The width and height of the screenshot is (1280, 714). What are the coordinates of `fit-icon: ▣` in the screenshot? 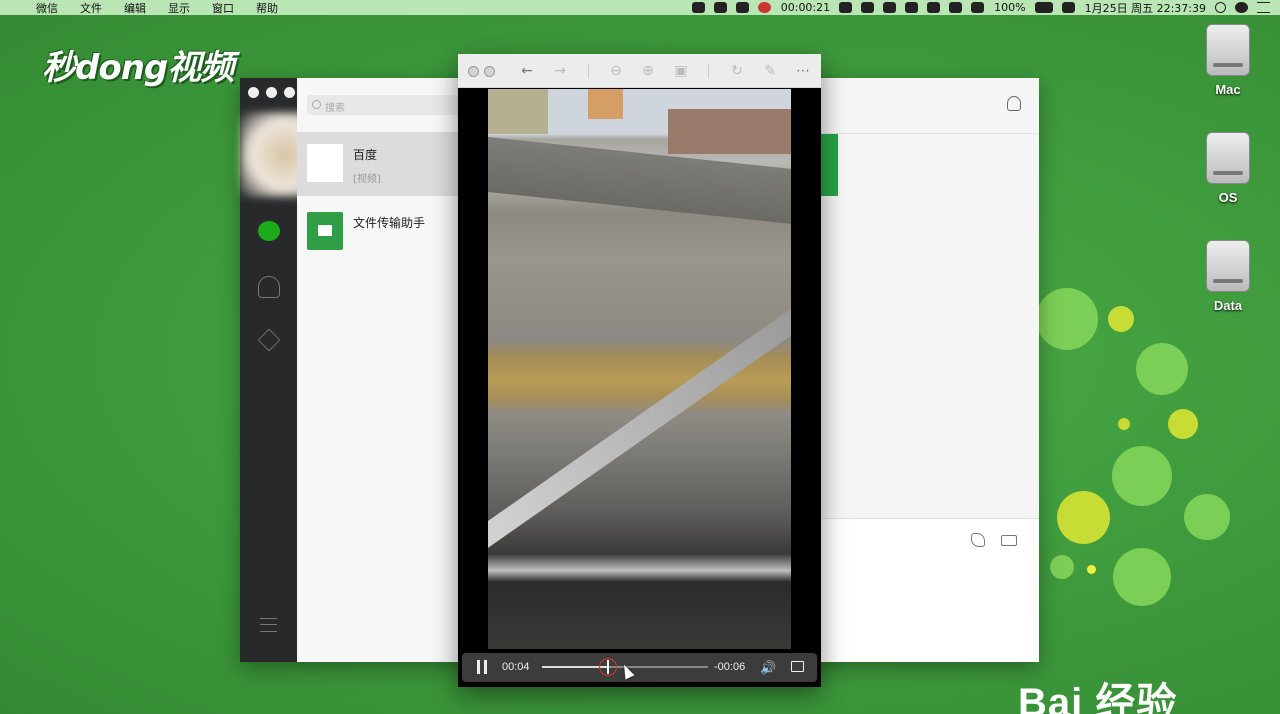 It's located at (681, 71).